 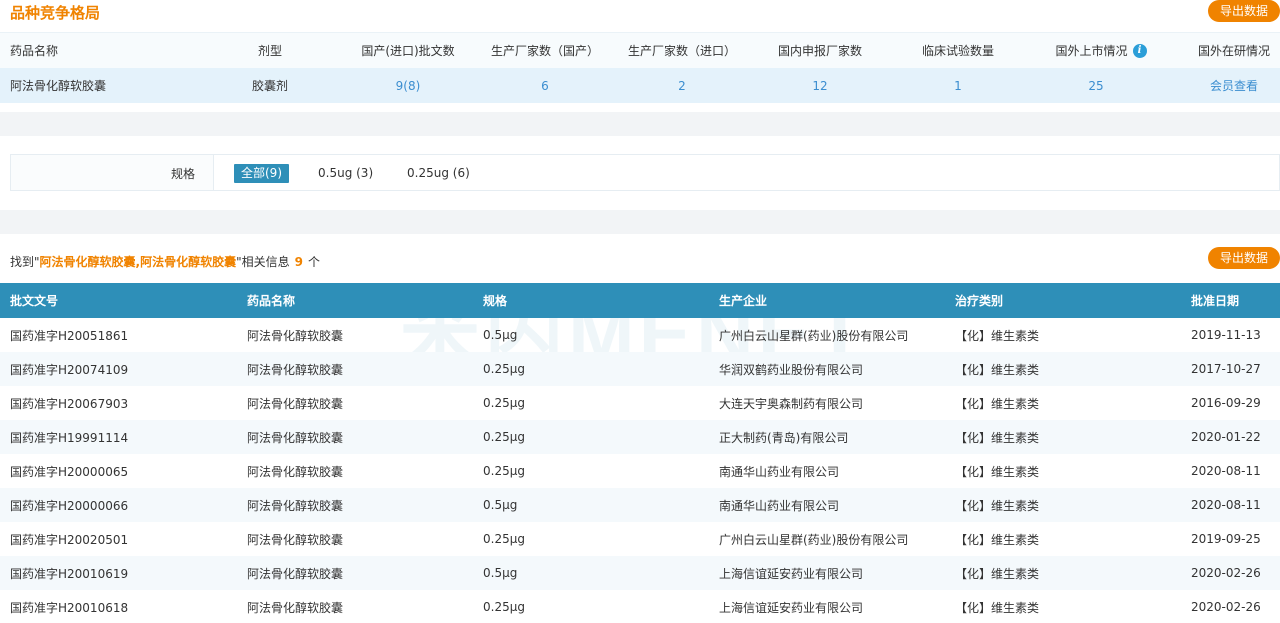 What do you see at coordinates (1234, 85) in the screenshot?
I see `foreign-rd-link: 会员查看` at bounding box center [1234, 85].